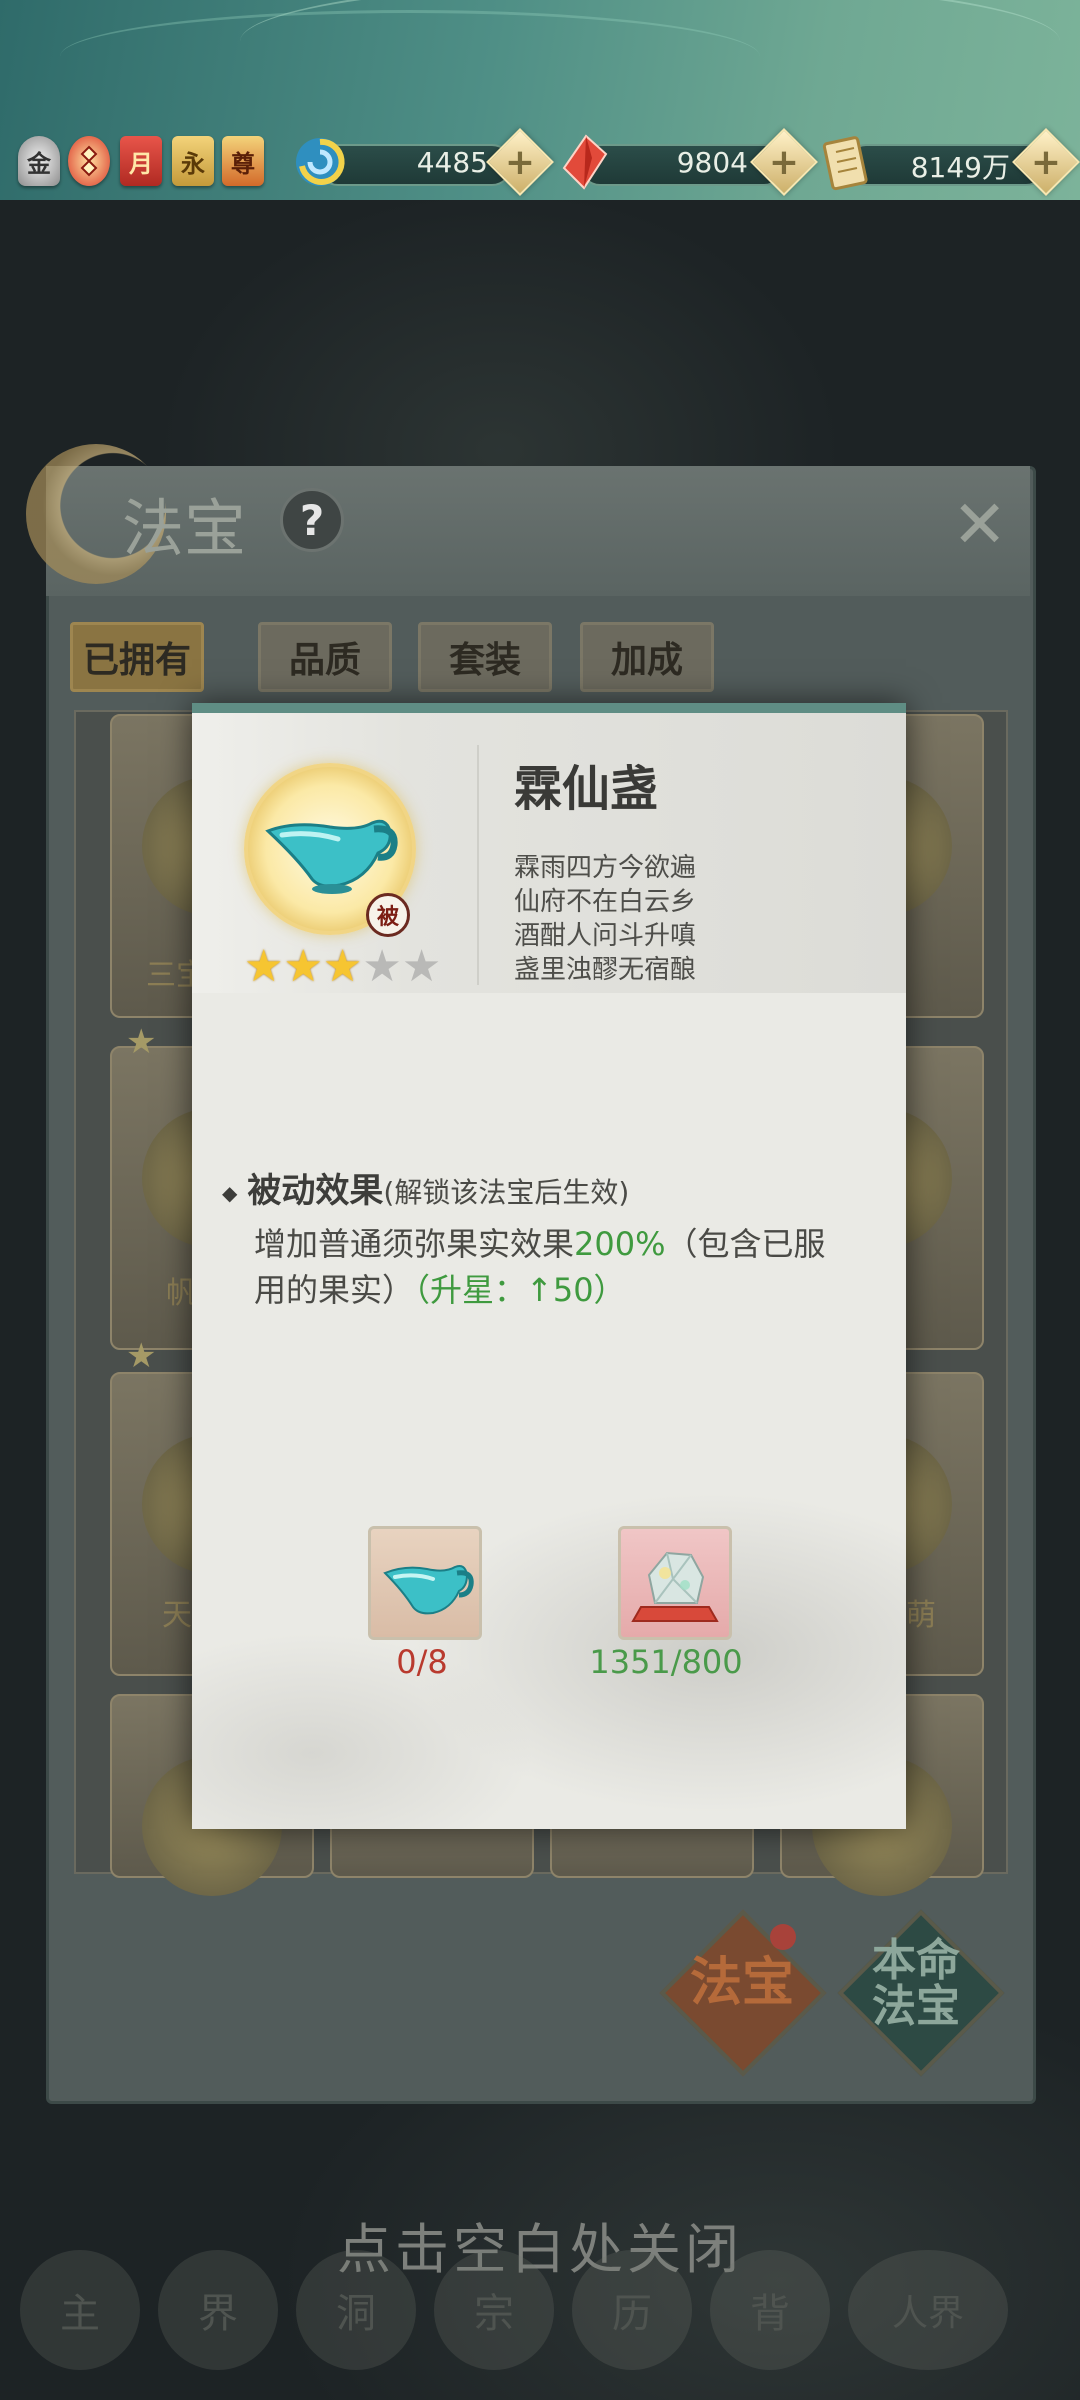 Image resolution: width=1080 pixels, height=2400 pixels. What do you see at coordinates (666, 1662) in the screenshot?
I see `material-count: 1351/800` at bounding box center [666, 1662].